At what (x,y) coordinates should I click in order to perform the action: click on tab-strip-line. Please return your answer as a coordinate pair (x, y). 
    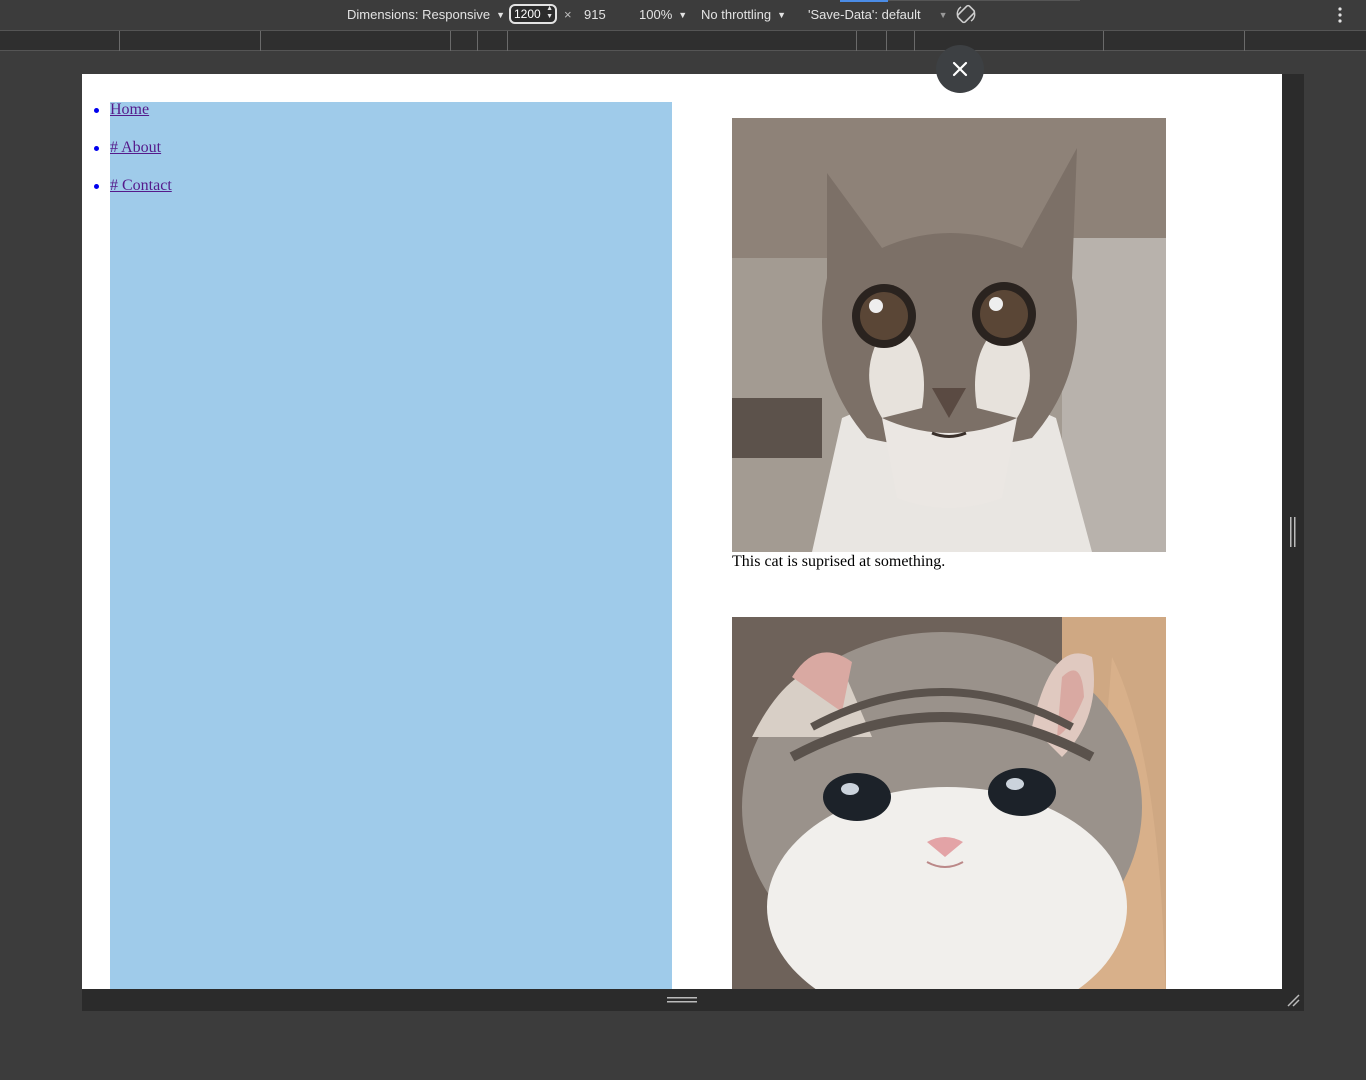
    Looking at the image, I should click on (984, 0).